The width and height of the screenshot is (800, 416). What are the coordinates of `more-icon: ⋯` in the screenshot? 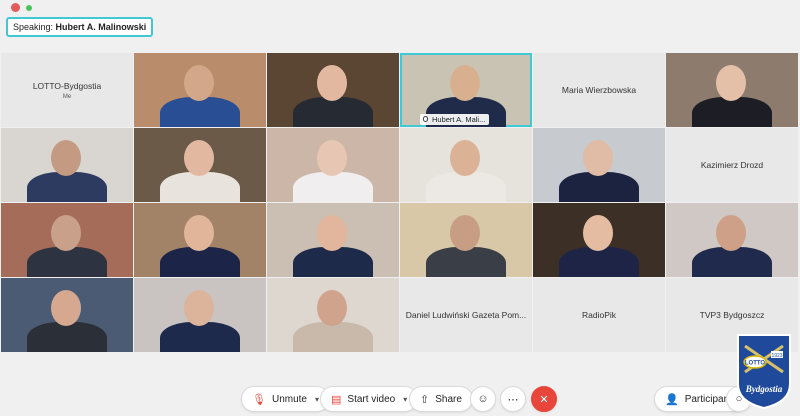 It's located at (513, 399).